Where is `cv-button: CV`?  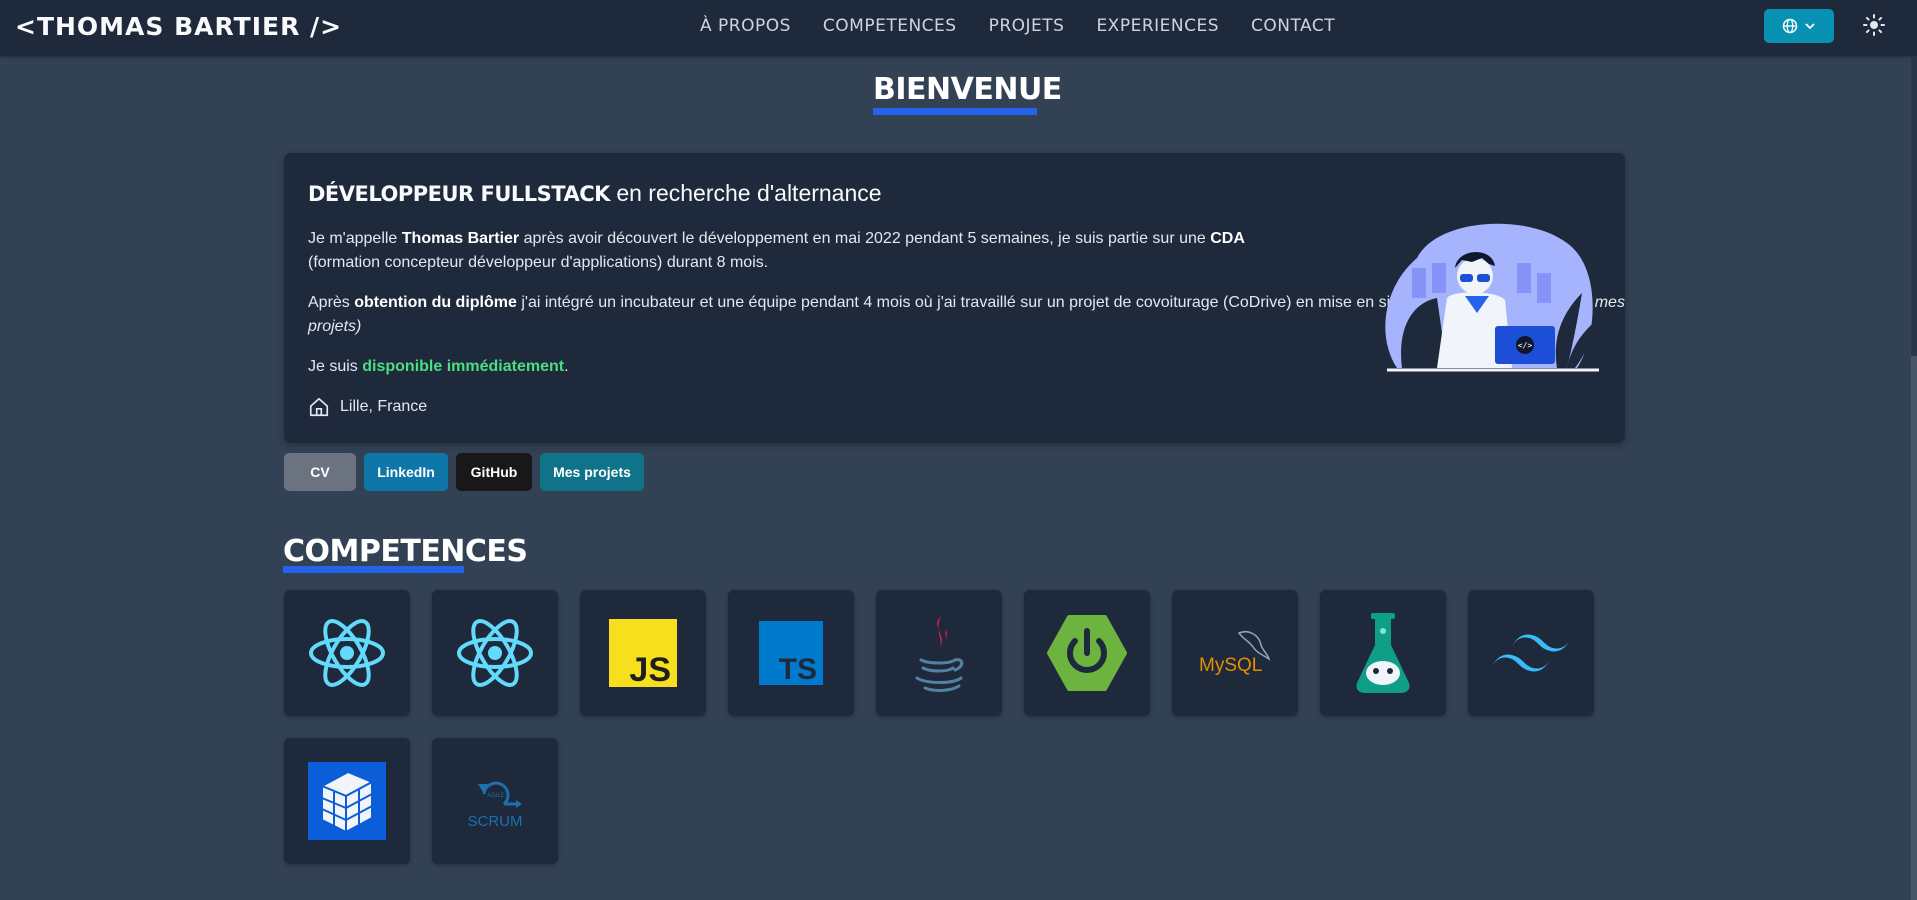
cv-button: CV is located at coordinates (320, 472).